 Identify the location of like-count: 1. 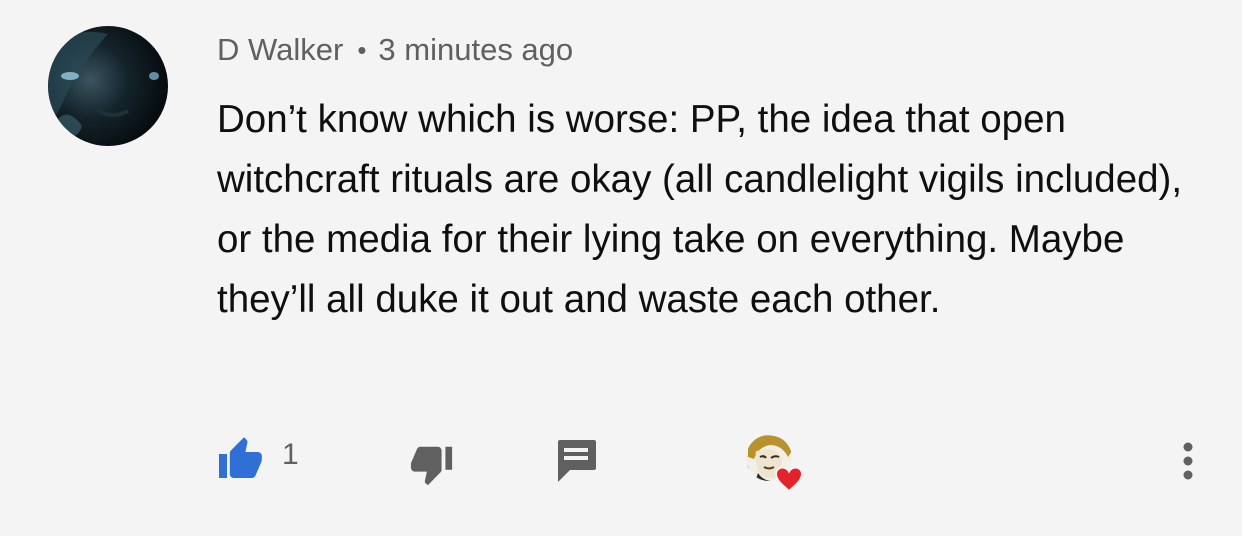
(290, 454).